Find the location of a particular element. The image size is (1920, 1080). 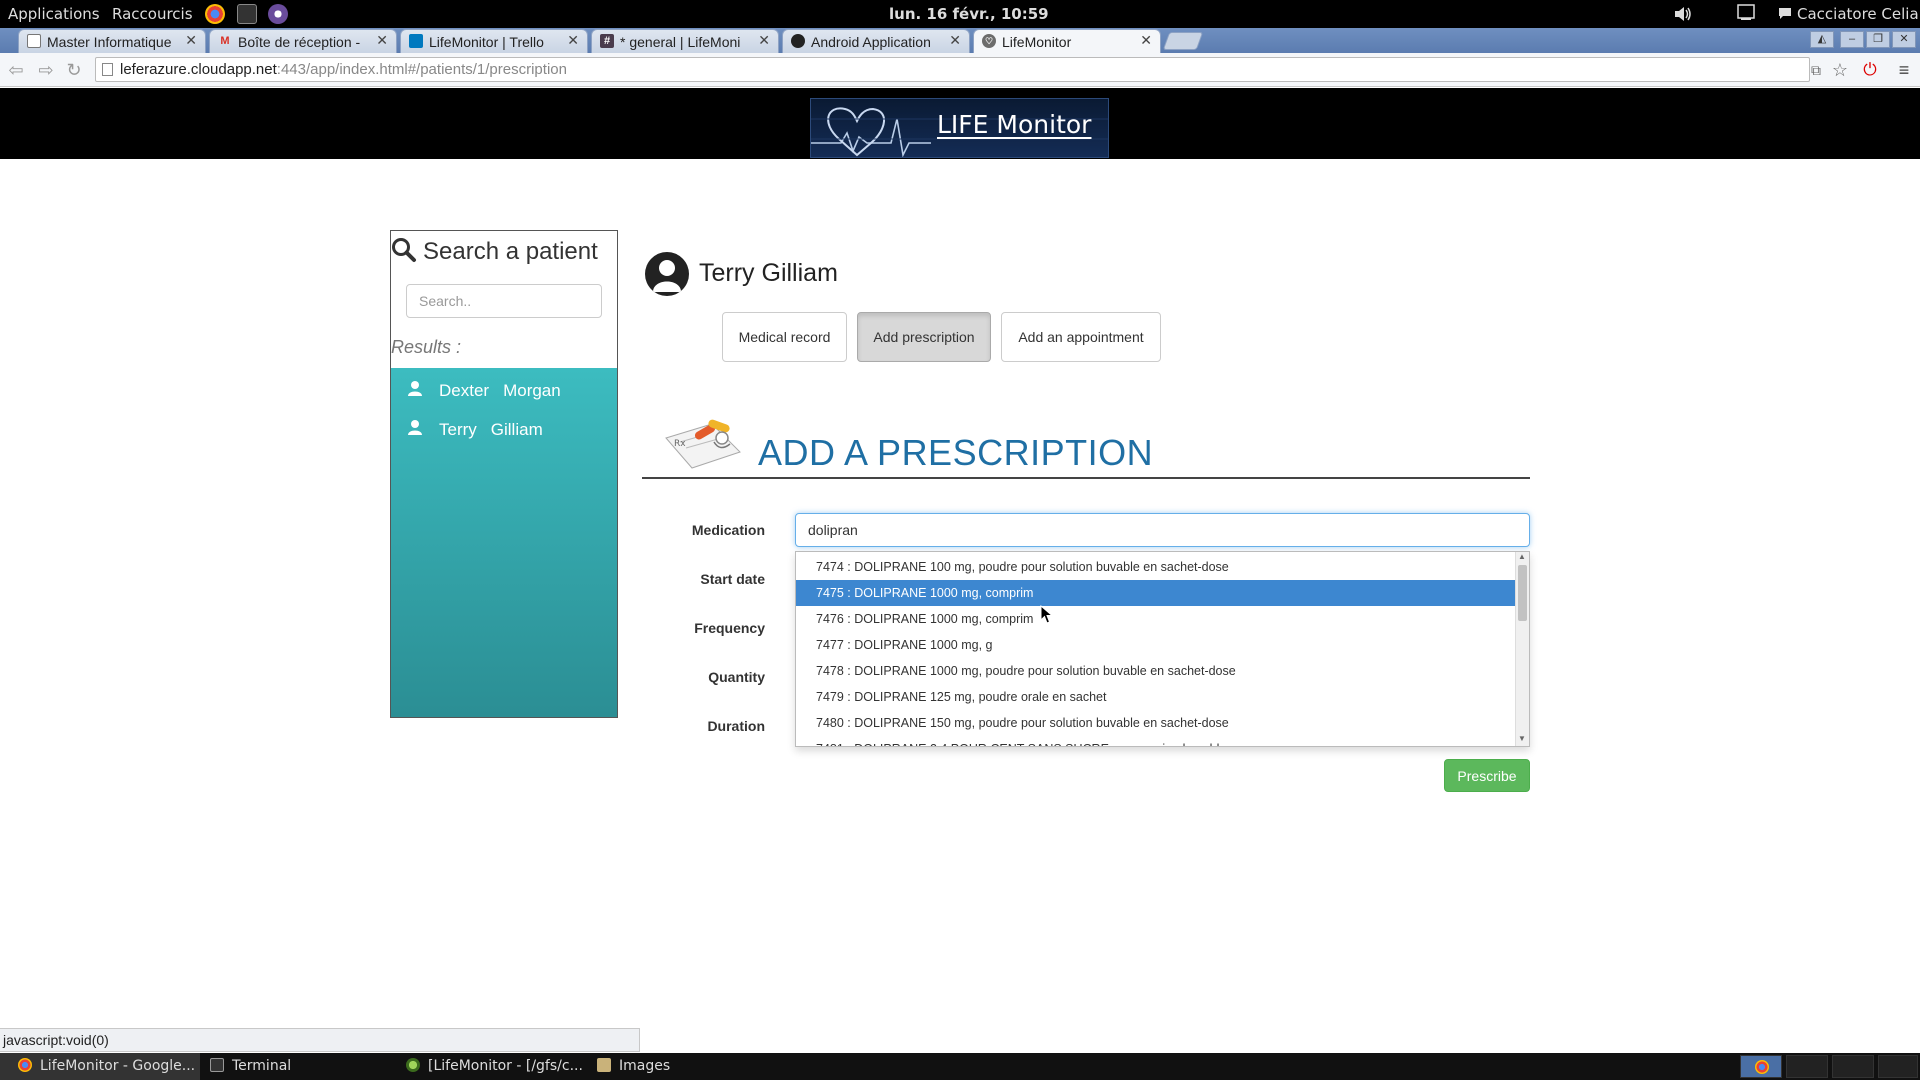

tab-title: LifeMonitor | Trello is located at coordinates (486, 42).